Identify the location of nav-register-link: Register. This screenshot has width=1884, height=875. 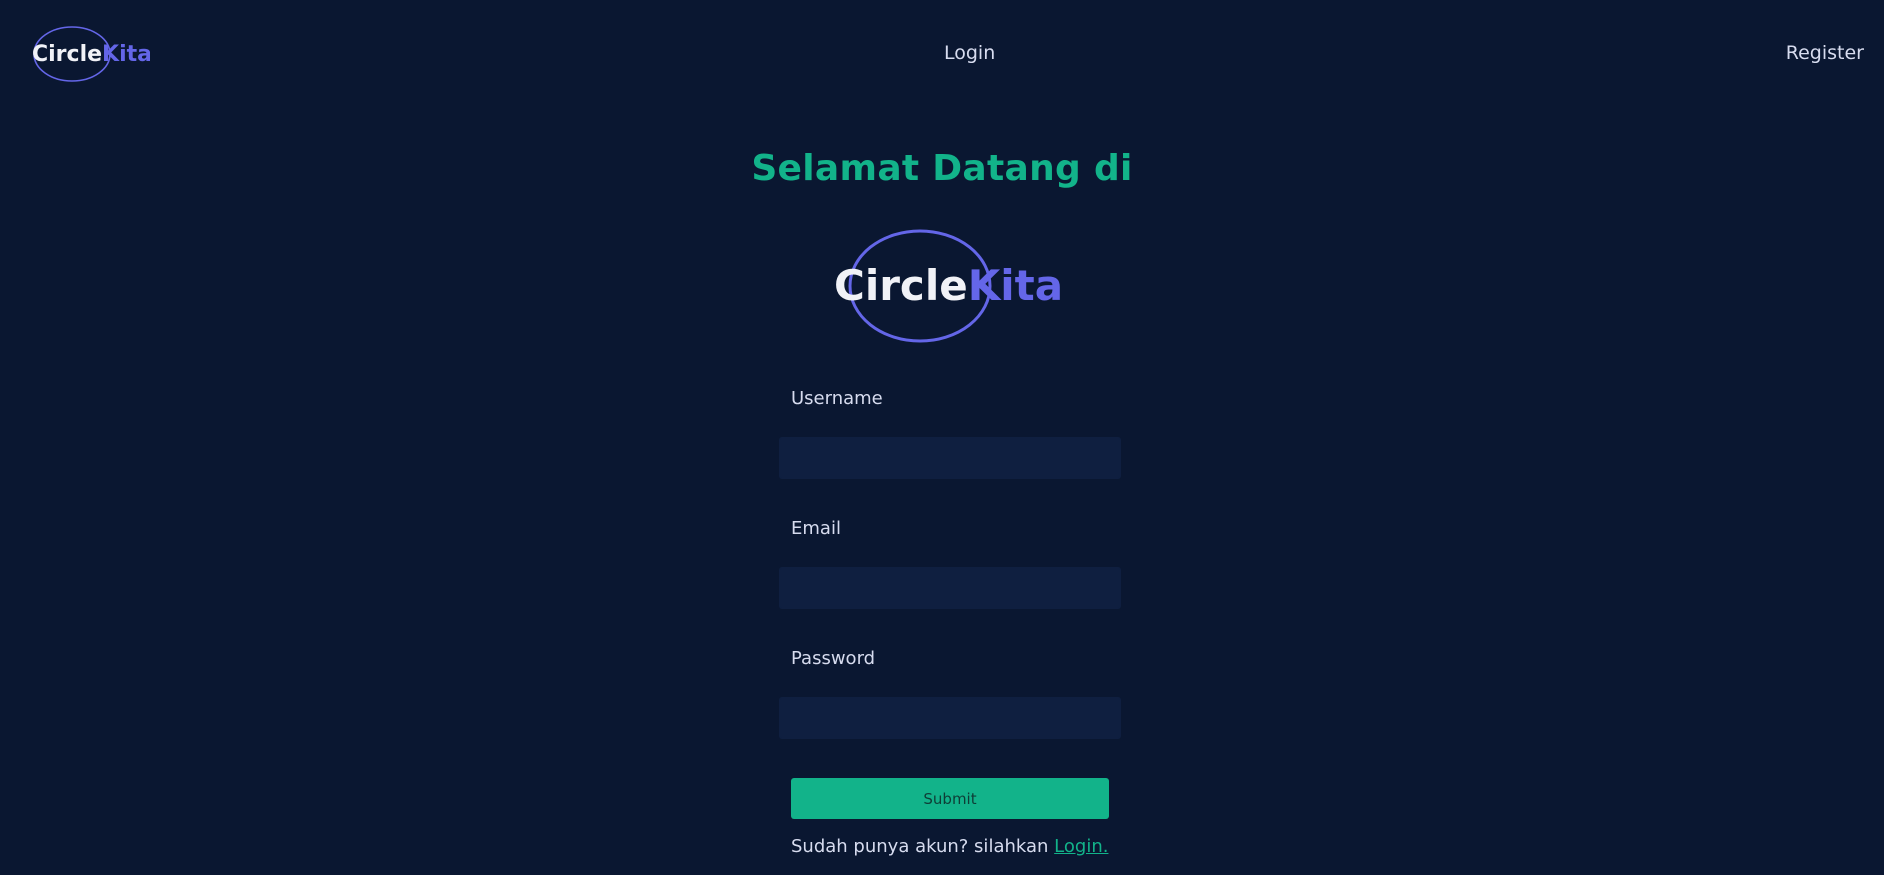
(1825, 53).